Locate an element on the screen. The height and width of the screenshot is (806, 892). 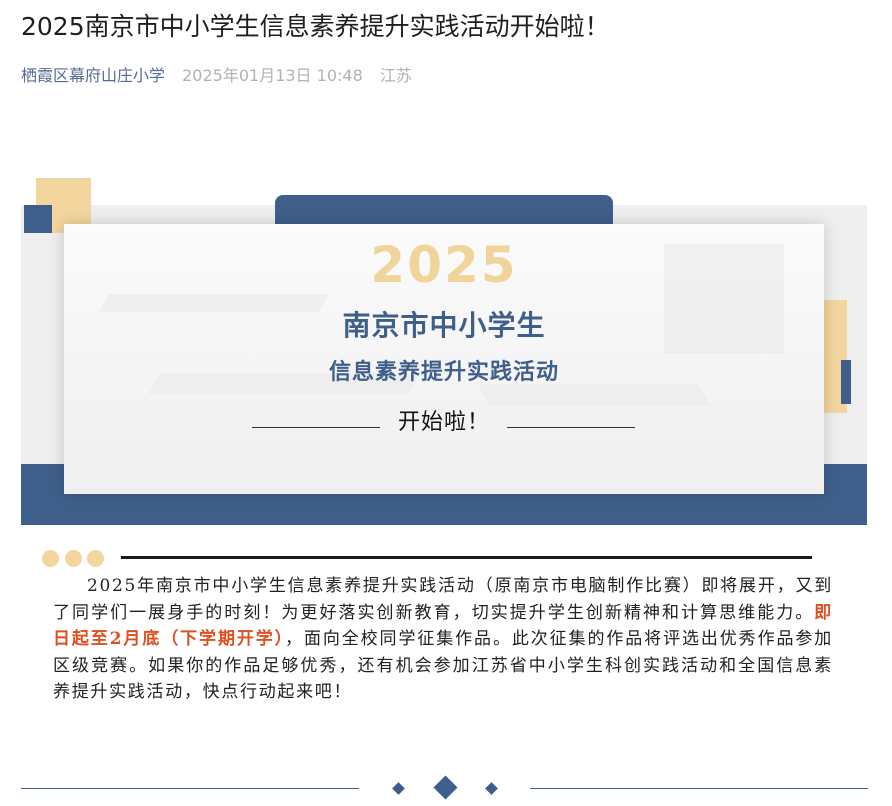
footer-rule-right is located at coordinates (699, 788).